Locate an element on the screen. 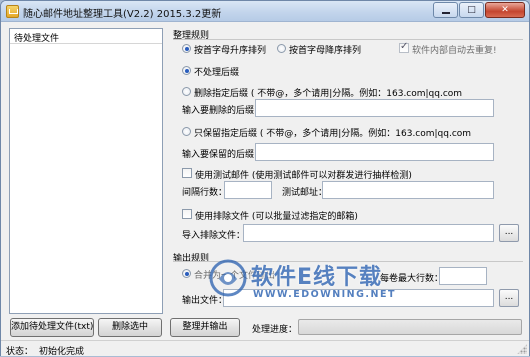 The height and width of the screenshot is (357, 530). add-pending-file-button: 添加待处理文件(txt) is located at coordinates (52, 327).